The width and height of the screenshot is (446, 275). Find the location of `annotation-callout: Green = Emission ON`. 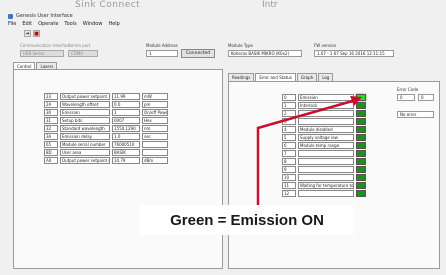

annotation-callout: Green = Emission ON is located at coordinates (247, 220).